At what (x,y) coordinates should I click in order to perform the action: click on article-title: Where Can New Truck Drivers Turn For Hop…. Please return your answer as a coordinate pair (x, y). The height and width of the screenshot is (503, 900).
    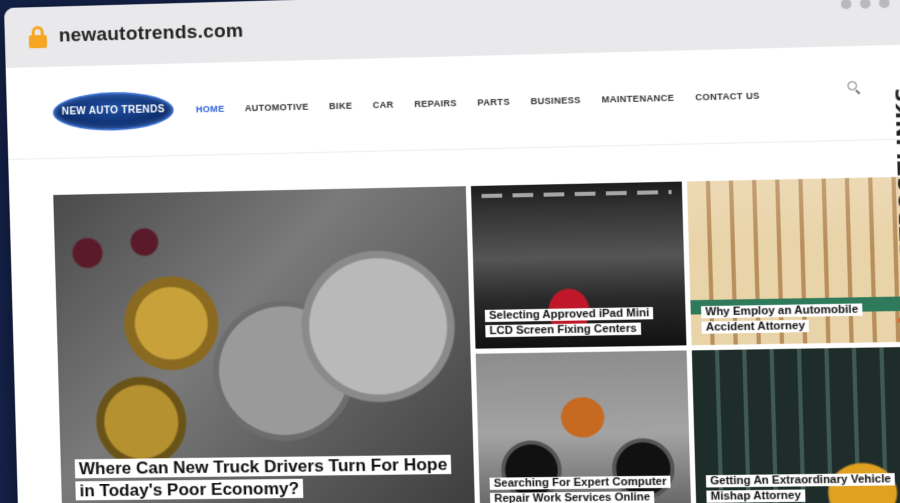
    Looking at the image, I should click on (268, 477).